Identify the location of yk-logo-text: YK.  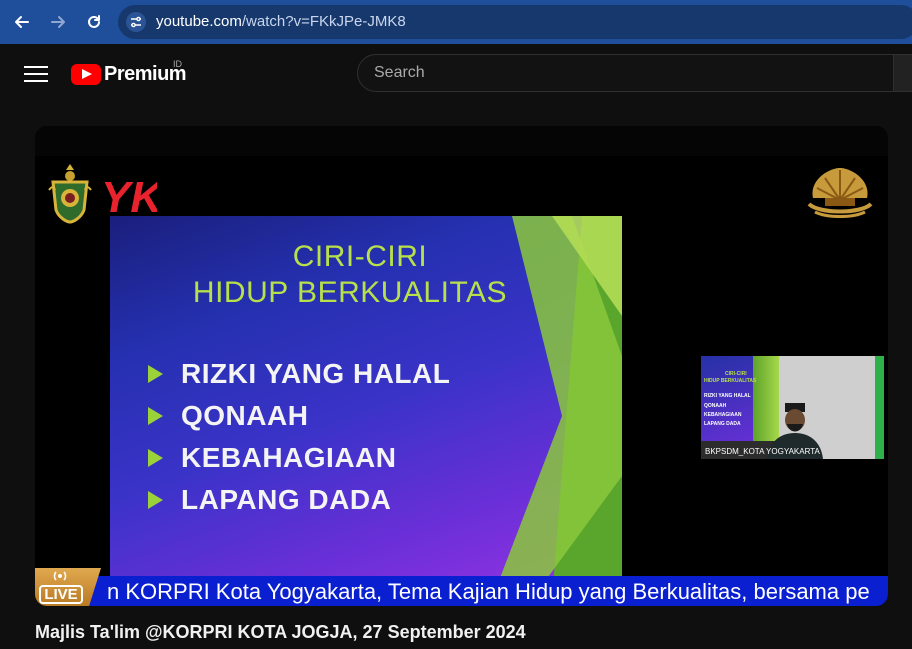
(129, 197).